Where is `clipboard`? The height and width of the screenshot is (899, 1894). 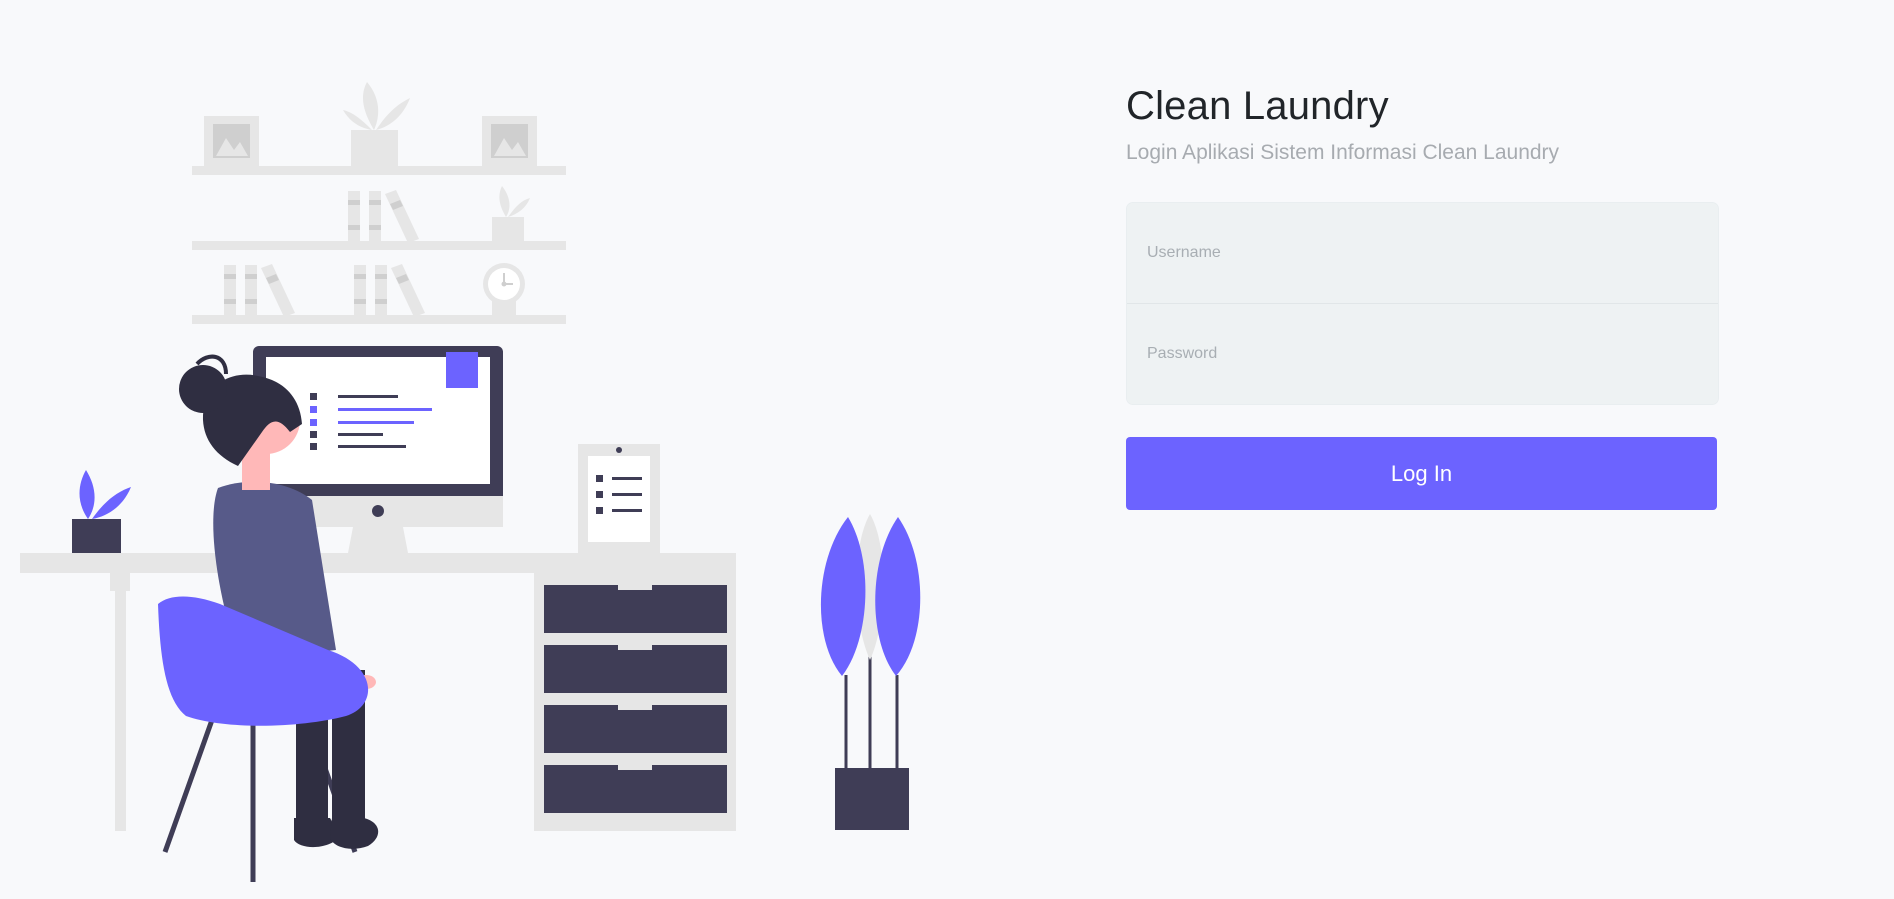 clipboard is located at coordinates (619, 498).